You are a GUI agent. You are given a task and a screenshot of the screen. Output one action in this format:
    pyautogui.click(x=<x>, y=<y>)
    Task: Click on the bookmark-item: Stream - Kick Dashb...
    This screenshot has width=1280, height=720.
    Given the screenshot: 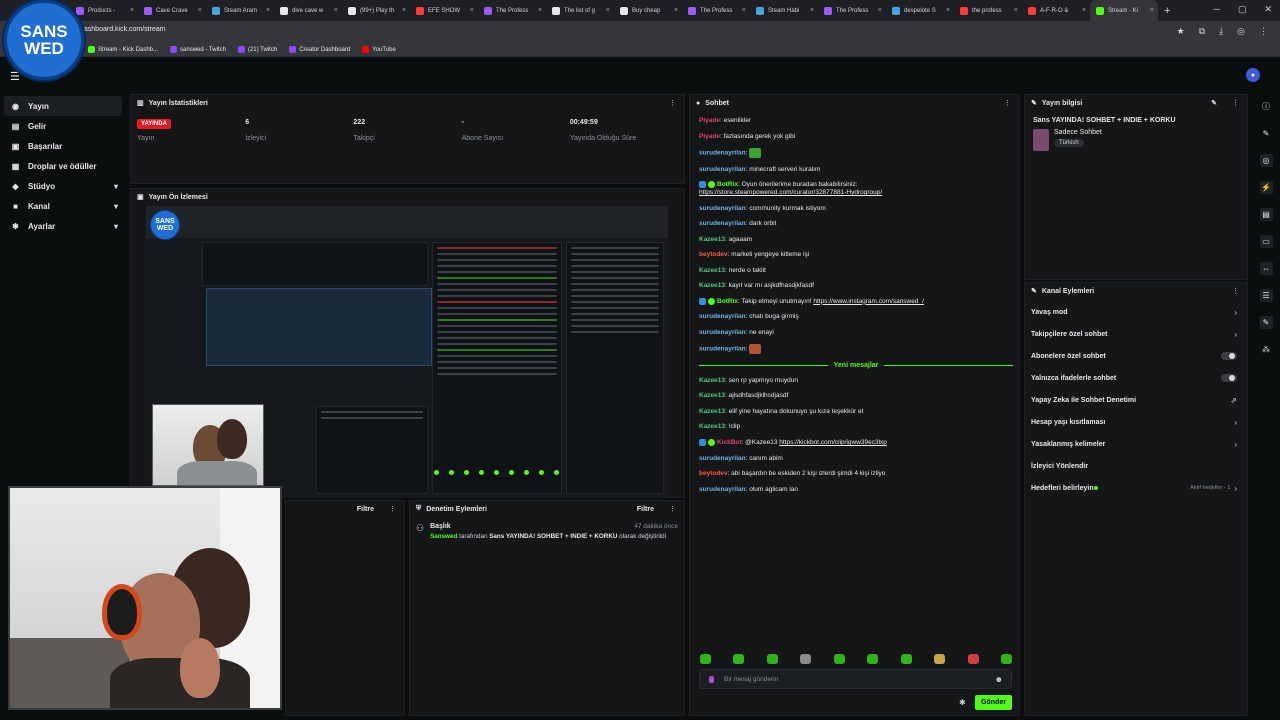 What is the action you would take?
    pyautogui.click(x=123, y=49)
    